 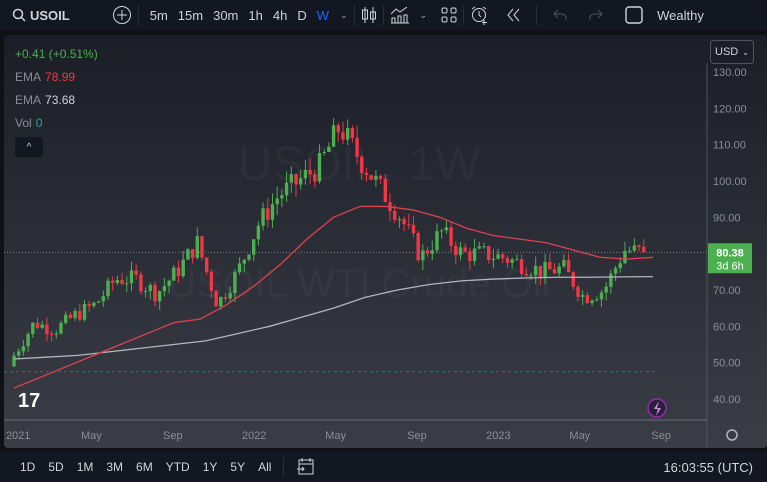 What do you see at coordinates (56, 123) in the screenshot?
I see `volume-legend: Vol 0` at bounding box center [56, 123].